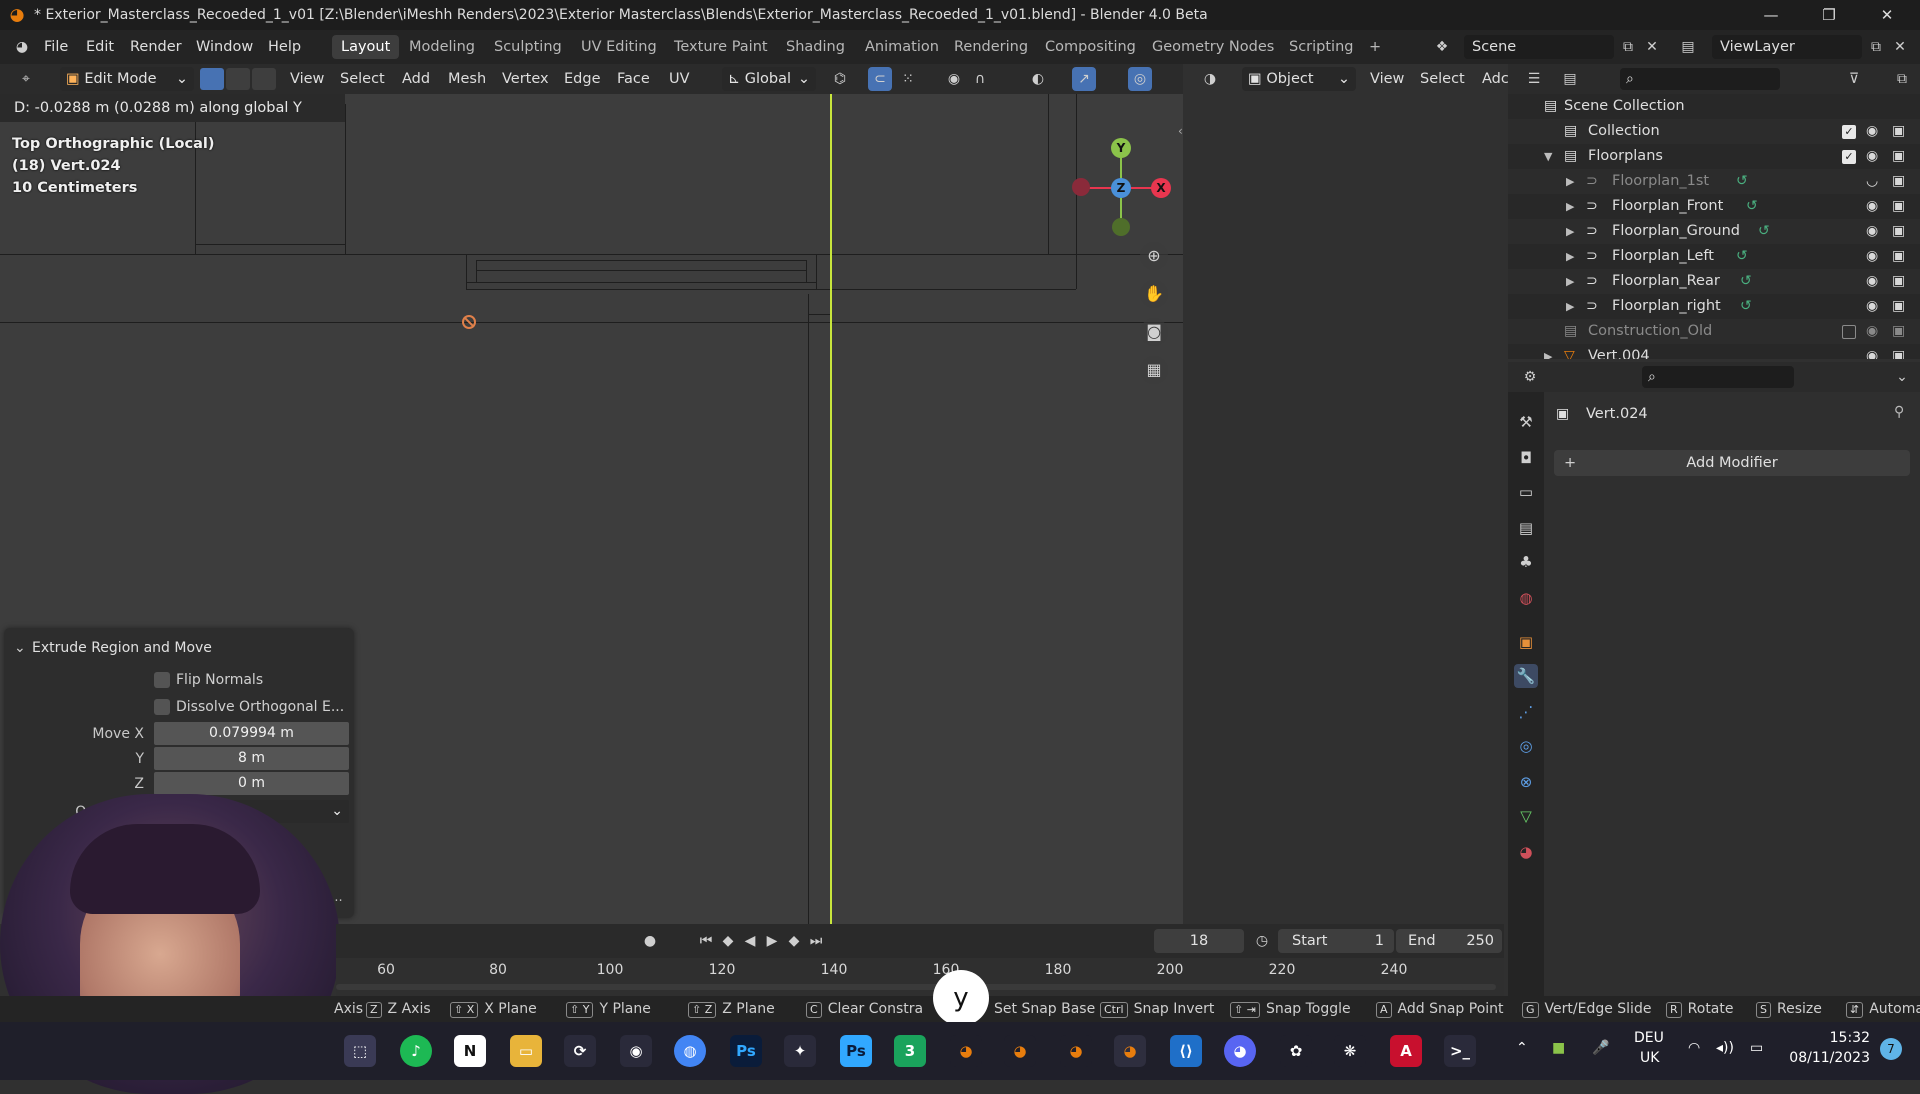 Image resolution: width=1920 pixels, height=1094 pixels. What do you see at coordinates (1240, 1051) in the screenshot?
I see `discord-icon: ◕` at bounding box center [1240, 1051].